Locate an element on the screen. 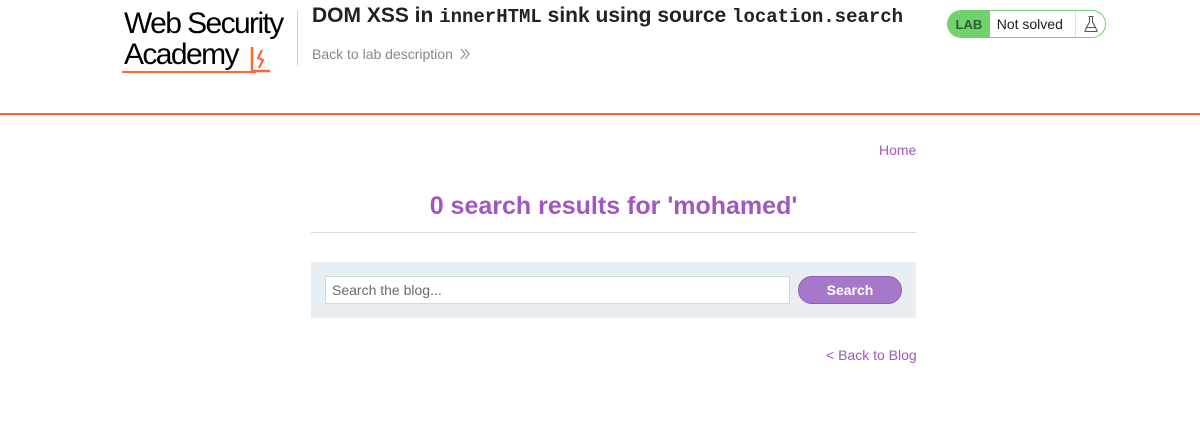 The height and width of the screenshot is (422, 1200). search-panel: Search is located at coordinates (613, 290).